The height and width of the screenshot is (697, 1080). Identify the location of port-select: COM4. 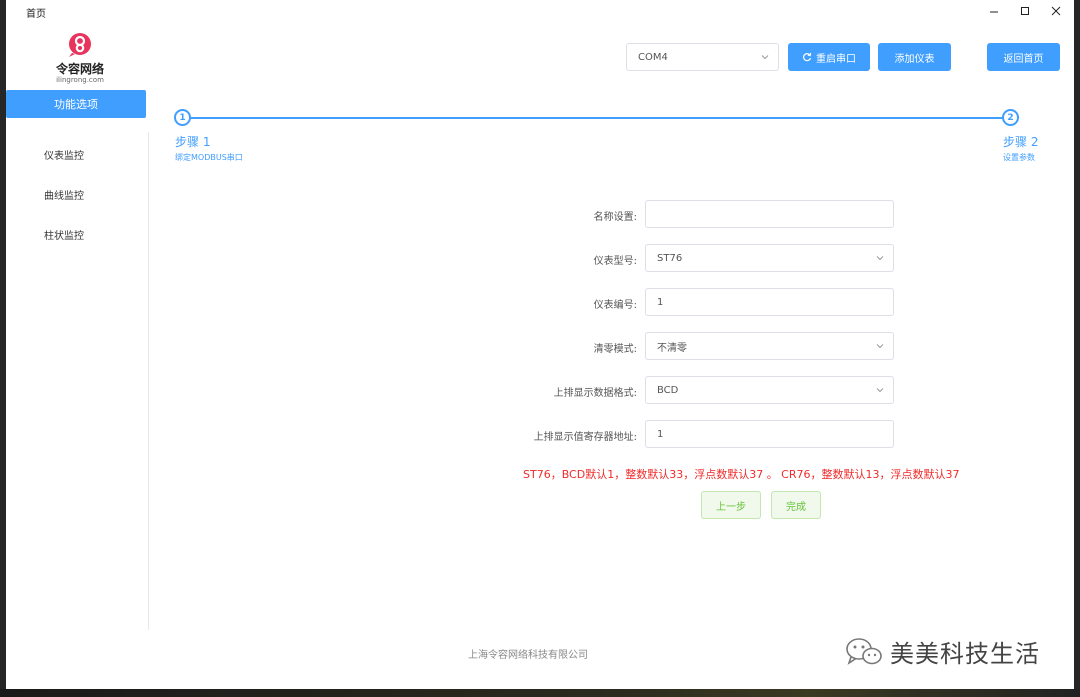
(702, 57).